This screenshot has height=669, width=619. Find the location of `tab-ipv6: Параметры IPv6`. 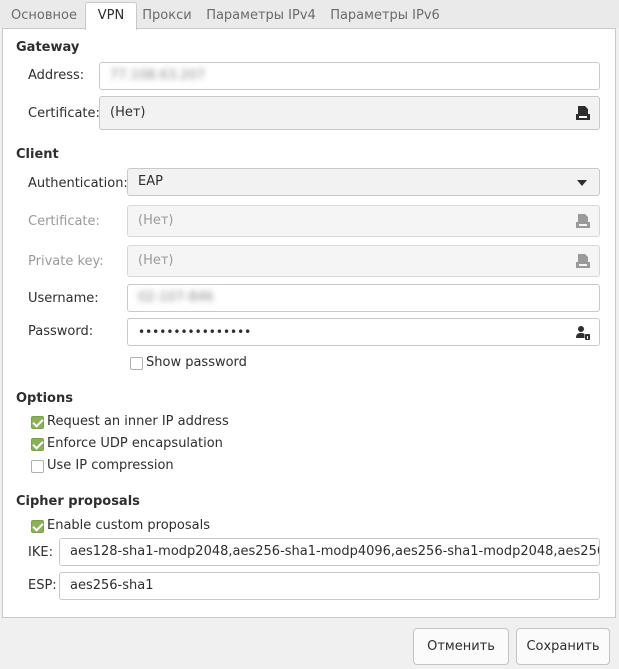

tab-ipv6: Параметры IPv6 is located at coordinates (385, 16).